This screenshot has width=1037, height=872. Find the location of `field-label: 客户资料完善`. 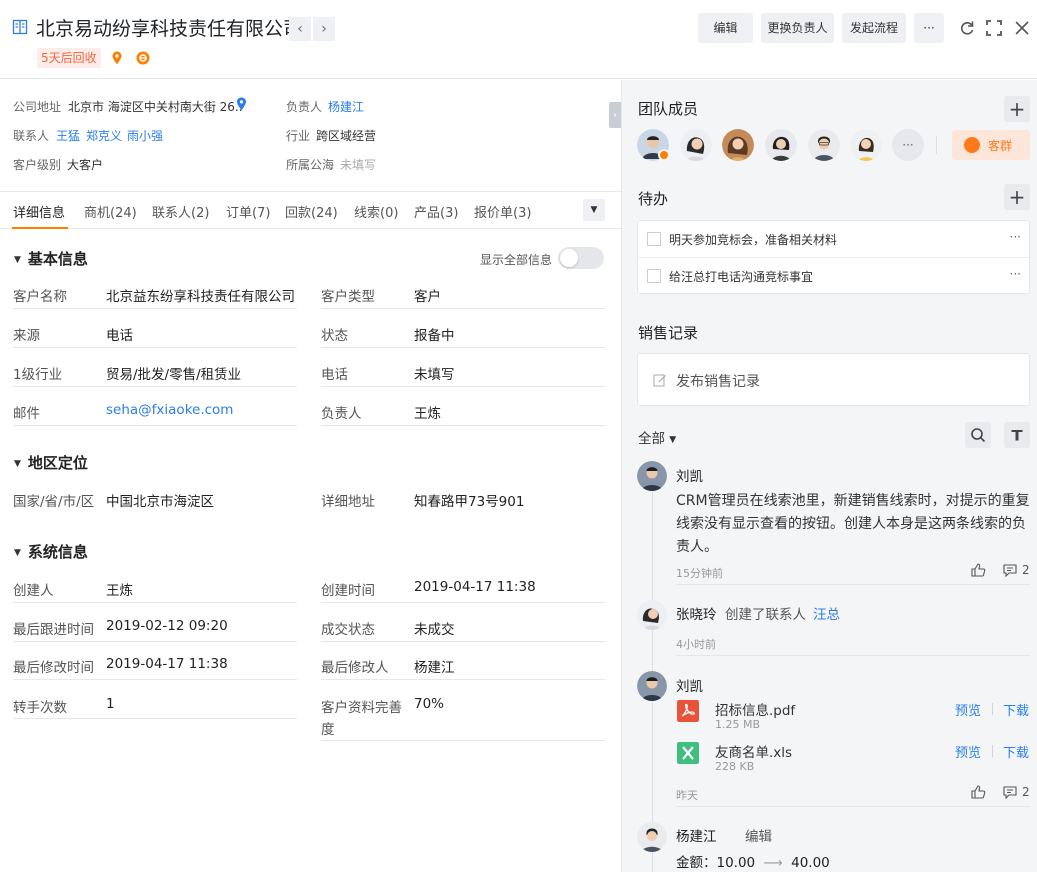

field-label: 客户资料完善 is located at coordinates (361, 708).